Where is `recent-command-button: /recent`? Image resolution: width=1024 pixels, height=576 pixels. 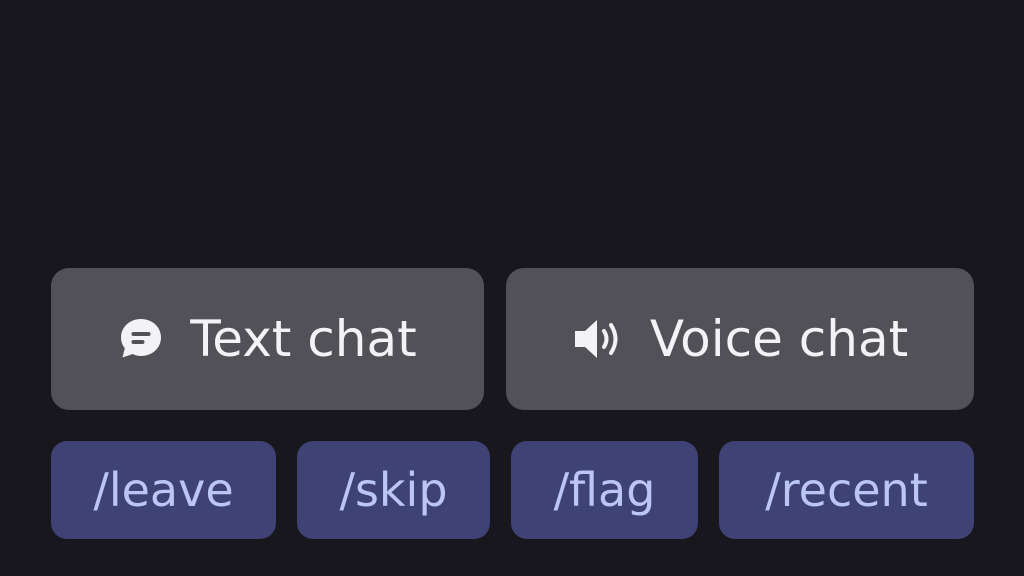
recent-command-button: /recent is located at coordinates (846, 490).